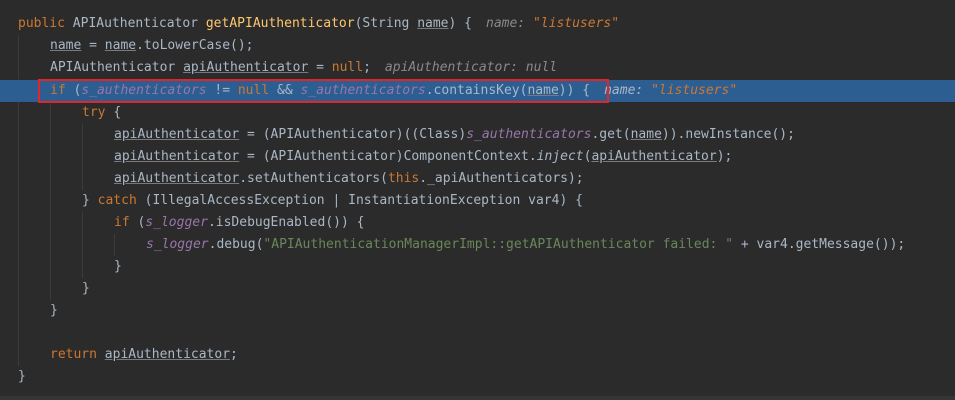 The width and height of the screenshot is (955, 400). I want to click on code-token: .containsKey(, so click(476, 90).